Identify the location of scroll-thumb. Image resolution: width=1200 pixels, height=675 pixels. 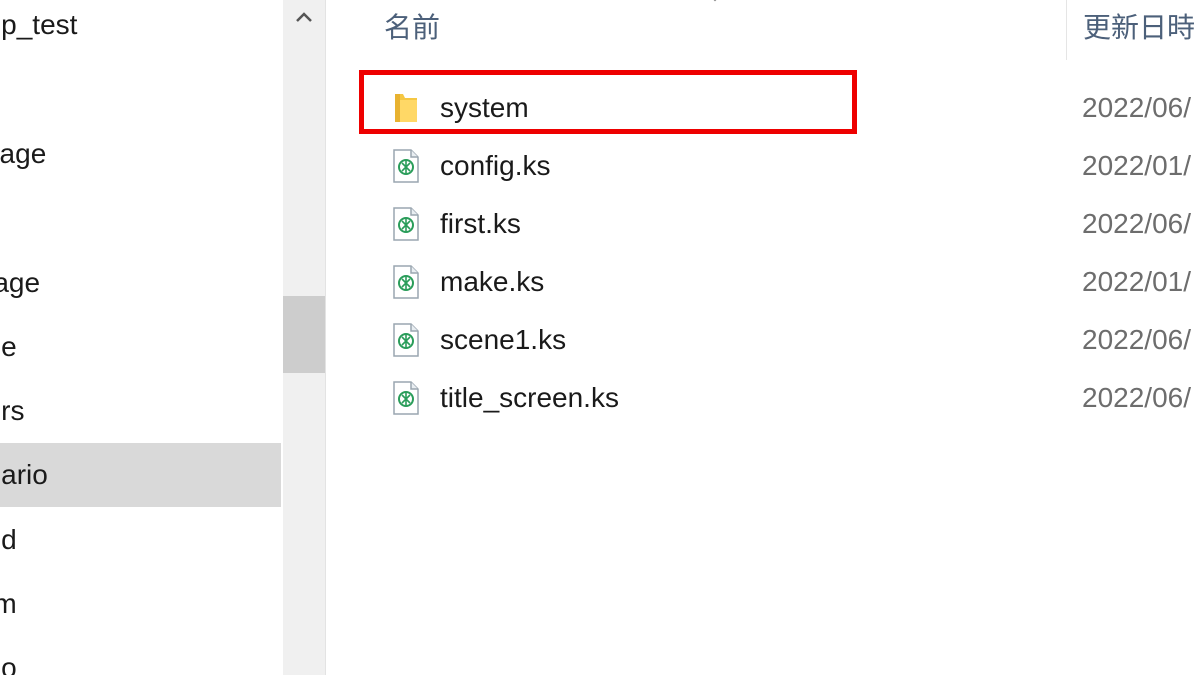
(304, 334).